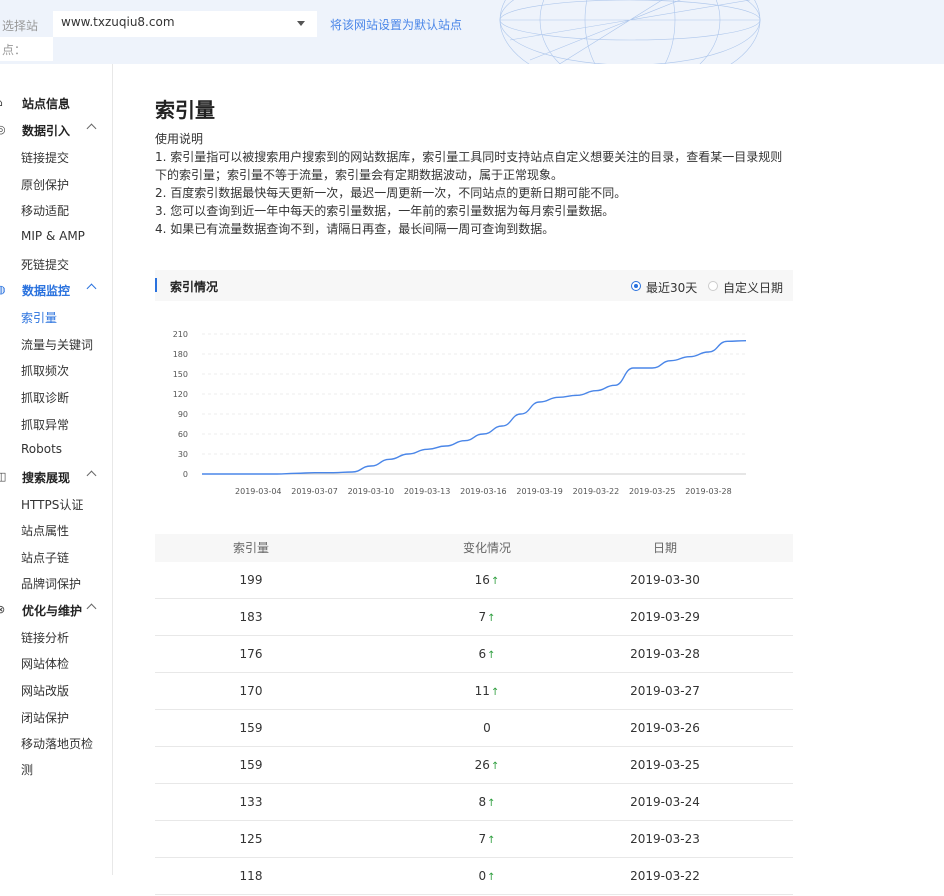 This screenshot has width=944, height=896. Describe the element at coordinates (45, 424) in the screenshot. I see `sidebar-item-crawl-errors: 抓取异常` at that location.